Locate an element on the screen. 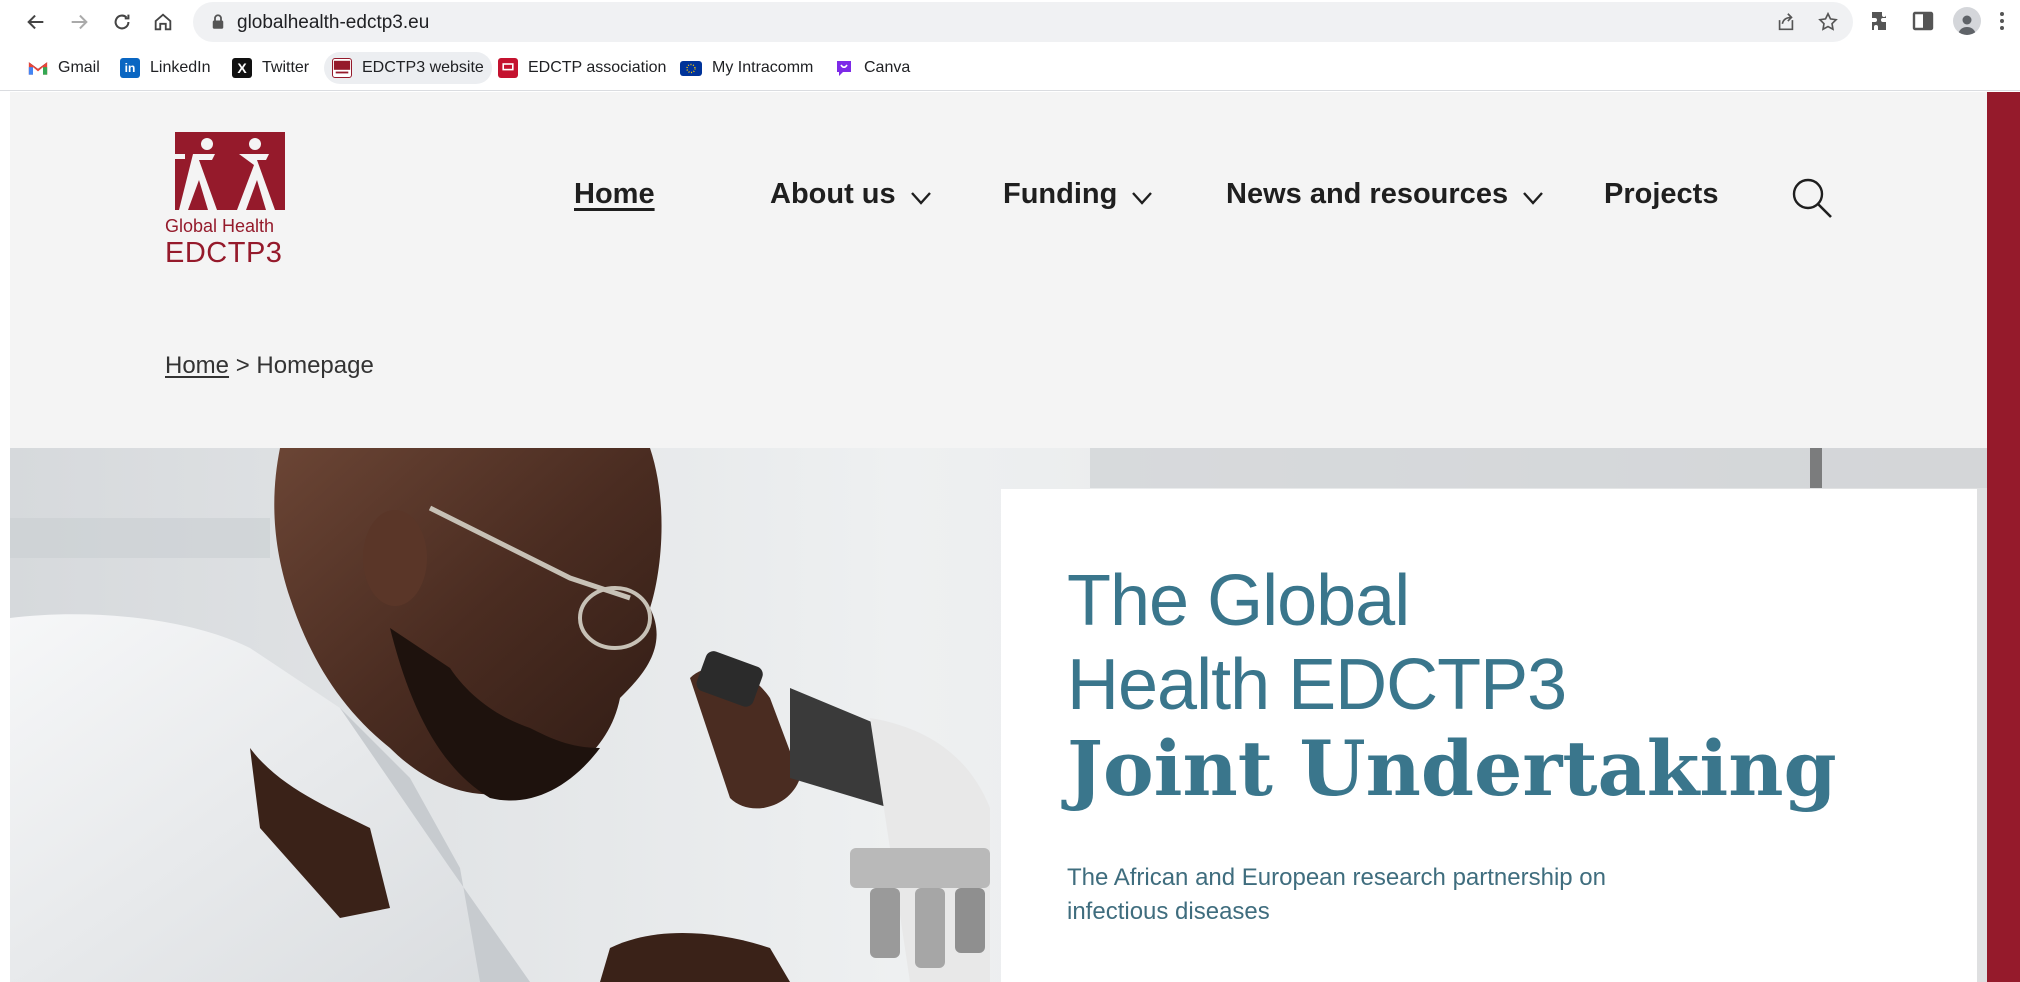  side-accent-band is located at coordinates (2003, 537).